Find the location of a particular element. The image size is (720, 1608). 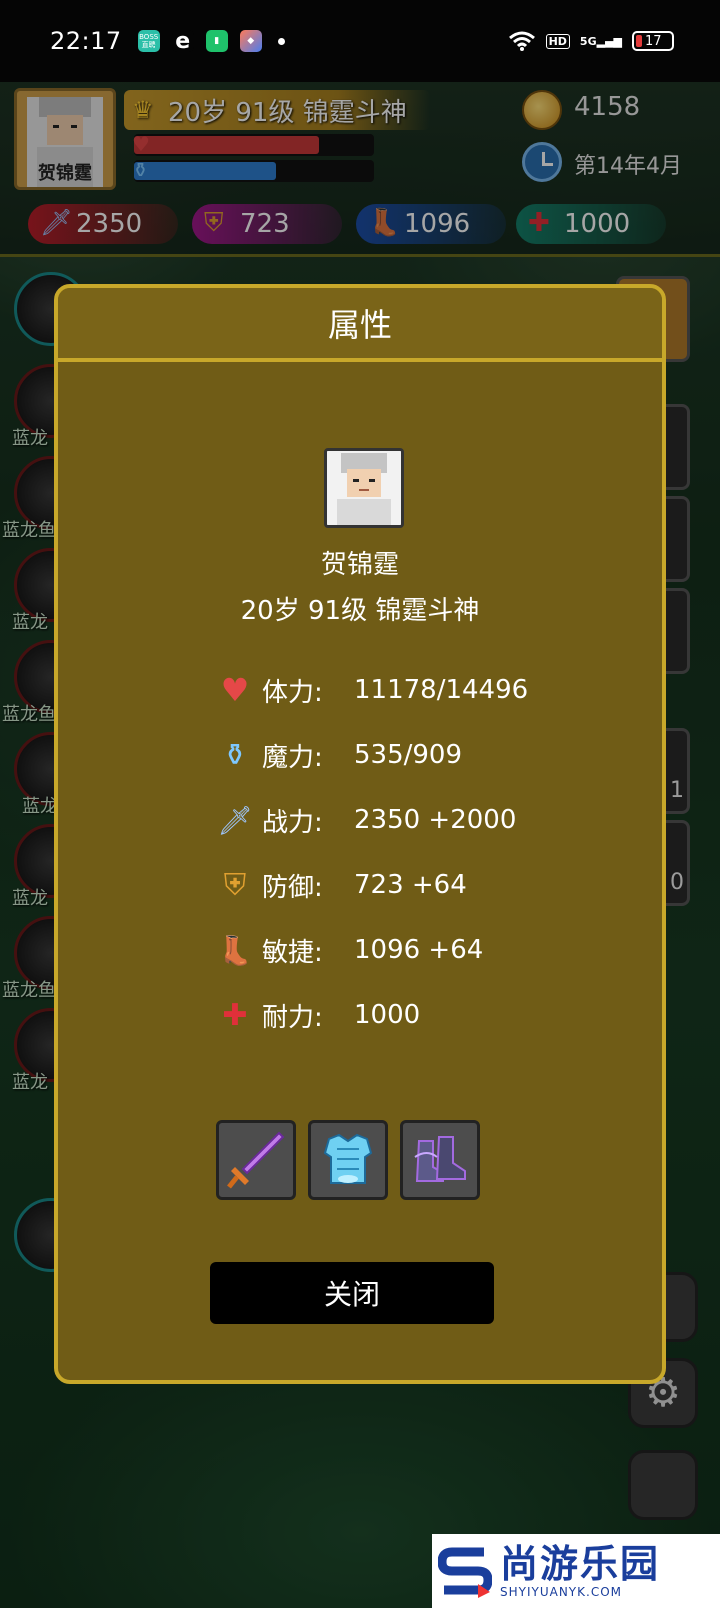

battery-level: 17 is located at coordinates (653, 41).